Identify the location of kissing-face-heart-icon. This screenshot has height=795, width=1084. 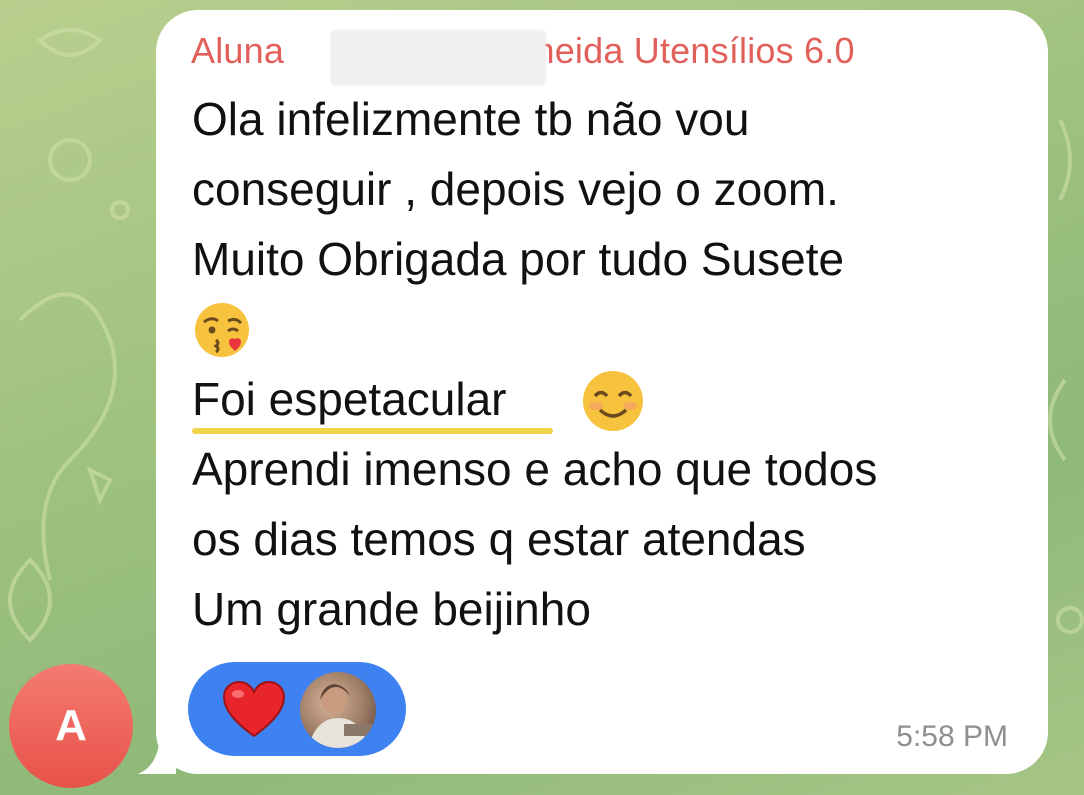
(222, 330).